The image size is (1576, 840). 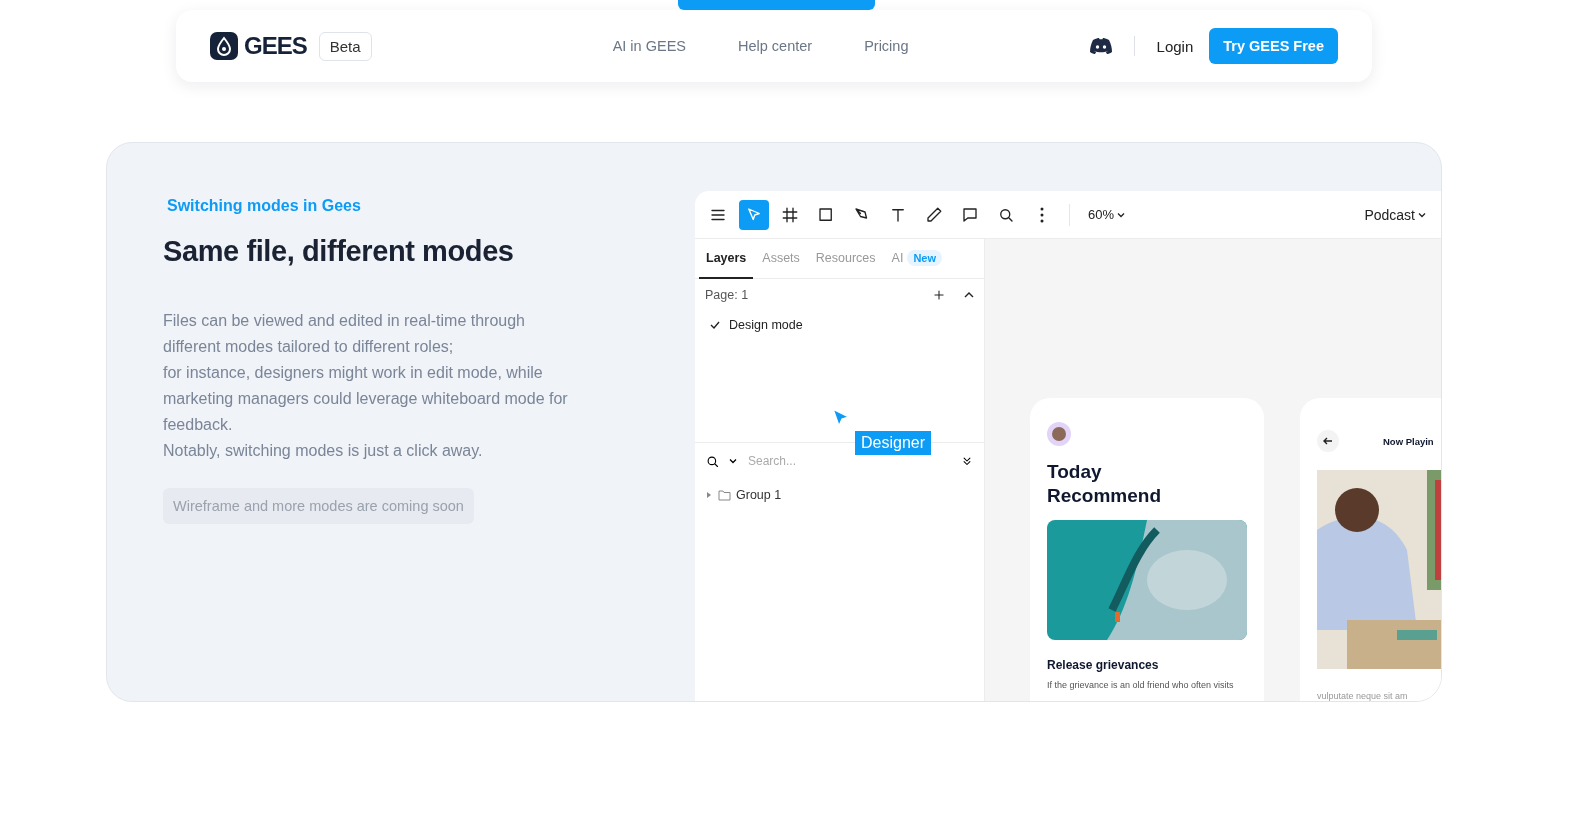 I want to click on nav-link: Help center, so click(x=775, y=46).